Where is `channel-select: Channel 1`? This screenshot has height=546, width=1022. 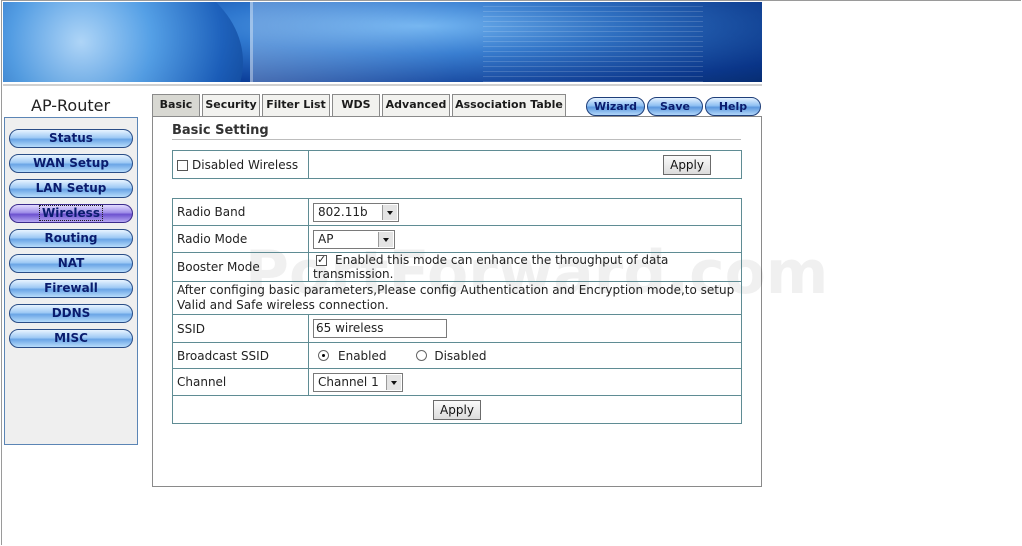 channel-select: Channel 1 is located at coordinates (358, 382).